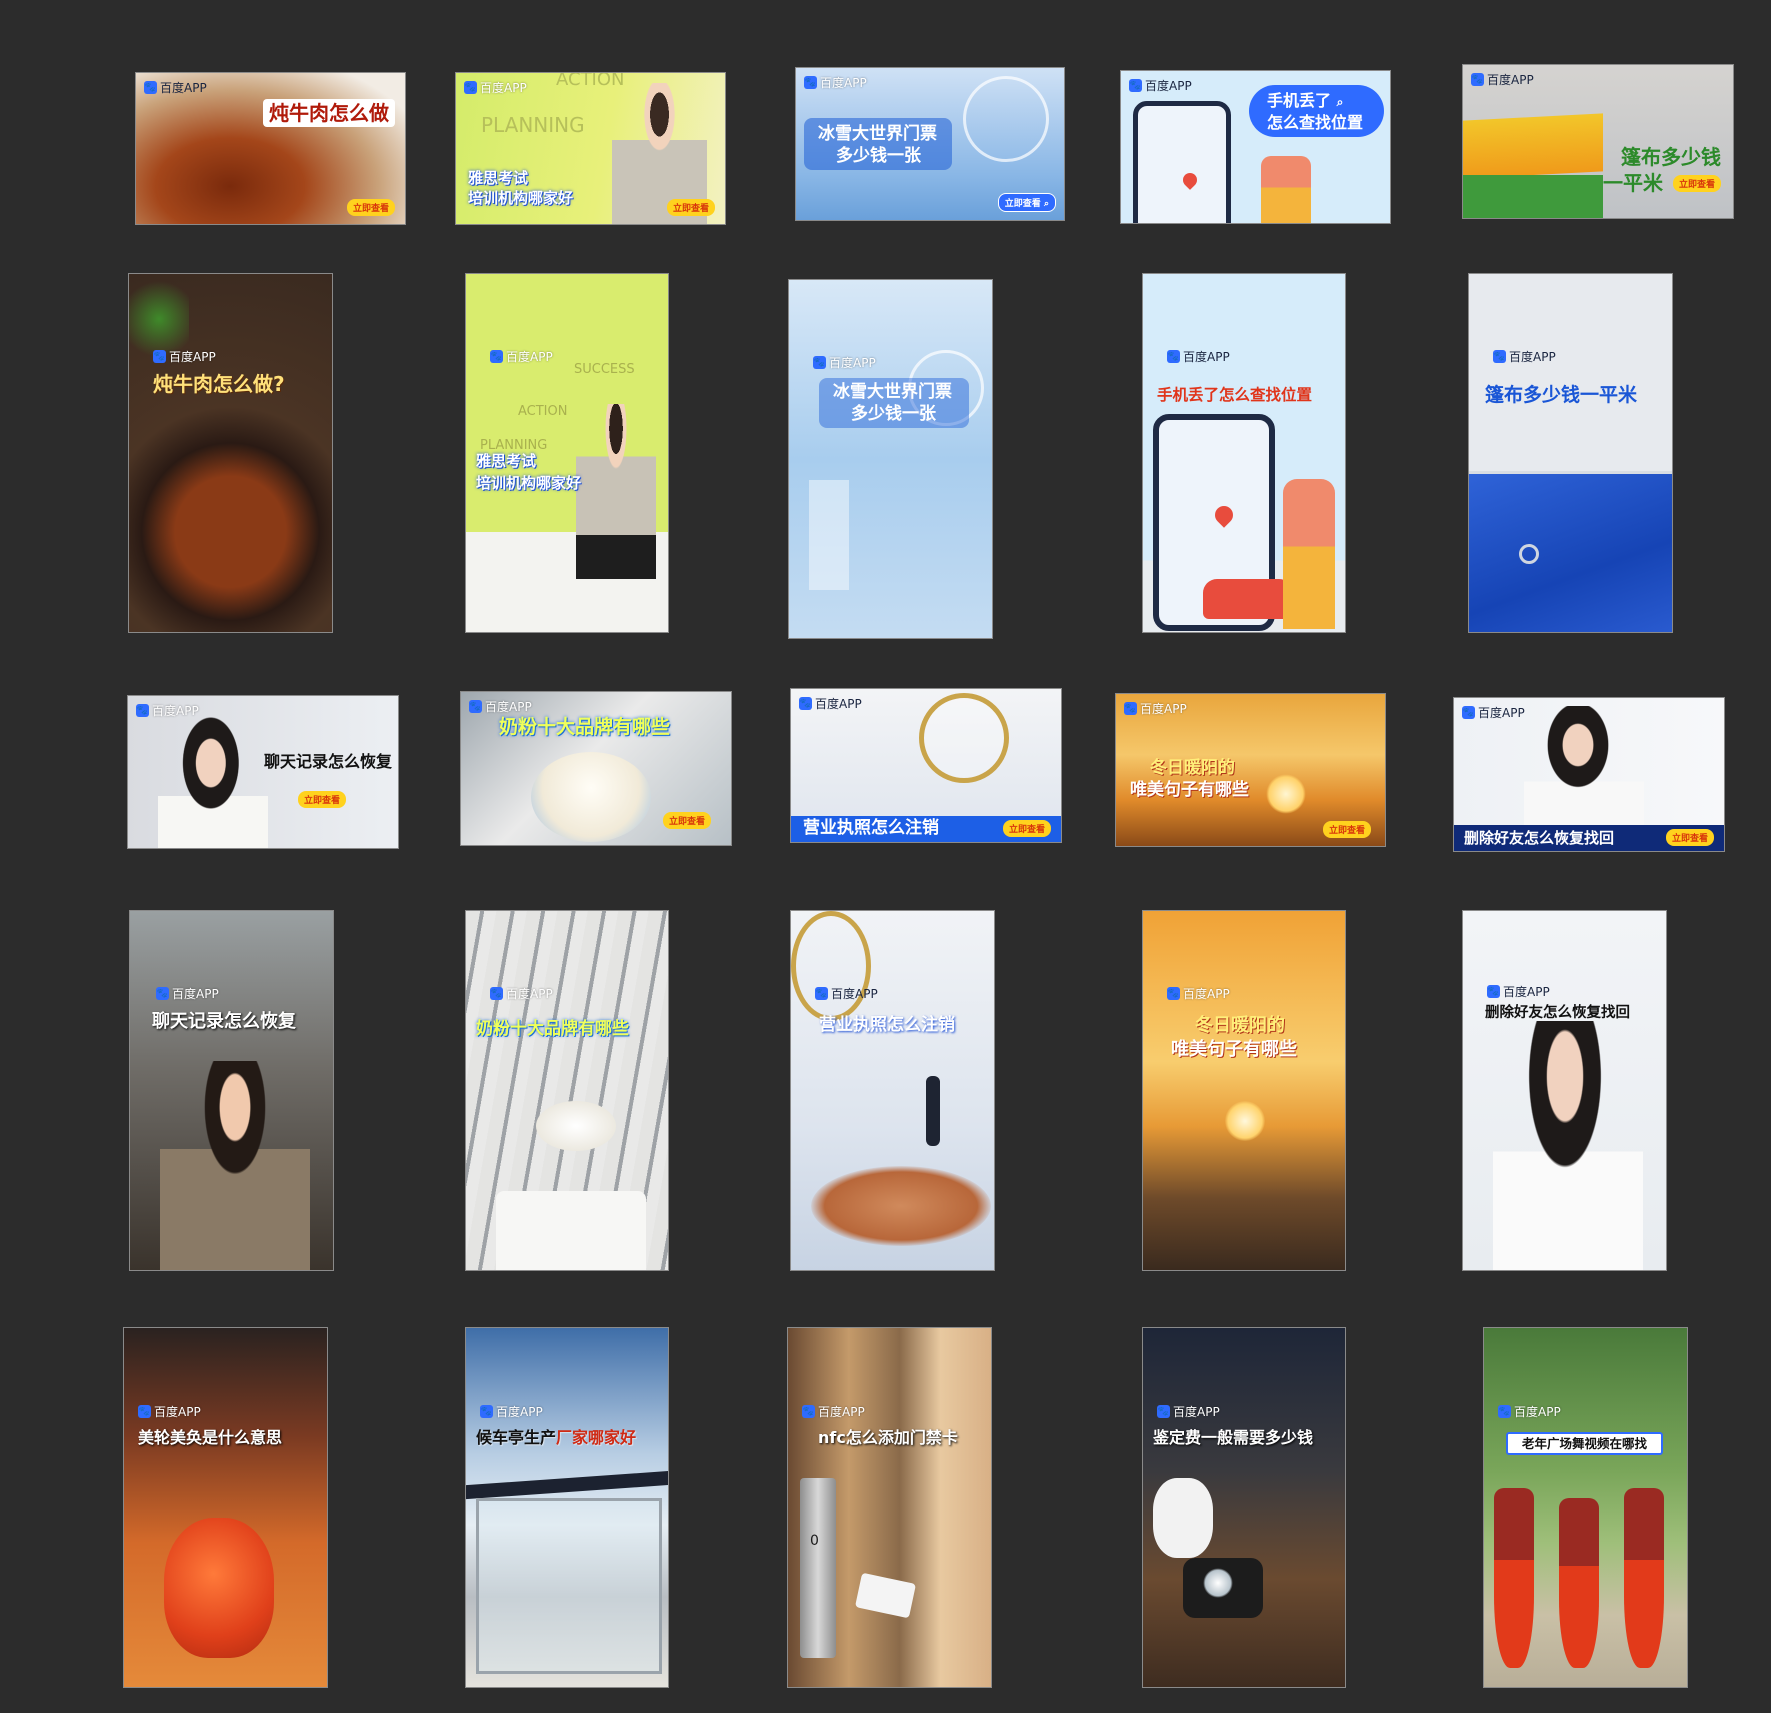 This screenshot has height=1713, width=1771. What do you see at coordinates (1585, 1443) in the screenshot?
I see `ad-headline: 老年广场舞视频在哪找` at bounding box center [1585, 1443].